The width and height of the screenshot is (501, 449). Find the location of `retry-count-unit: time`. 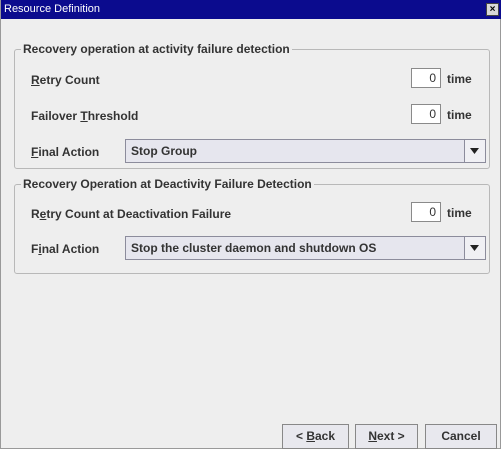

retry-count-unit: time is located at coordinates (459, 79).